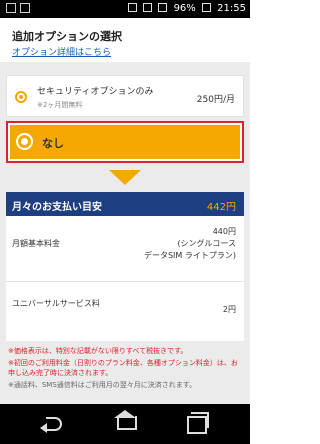 Image resolution: width=320 pixels, height=444 pixels. What do you see at coordinates (24, 141) in the screenshot?
I see `none-option-radio` at bounding box center [24, 141].